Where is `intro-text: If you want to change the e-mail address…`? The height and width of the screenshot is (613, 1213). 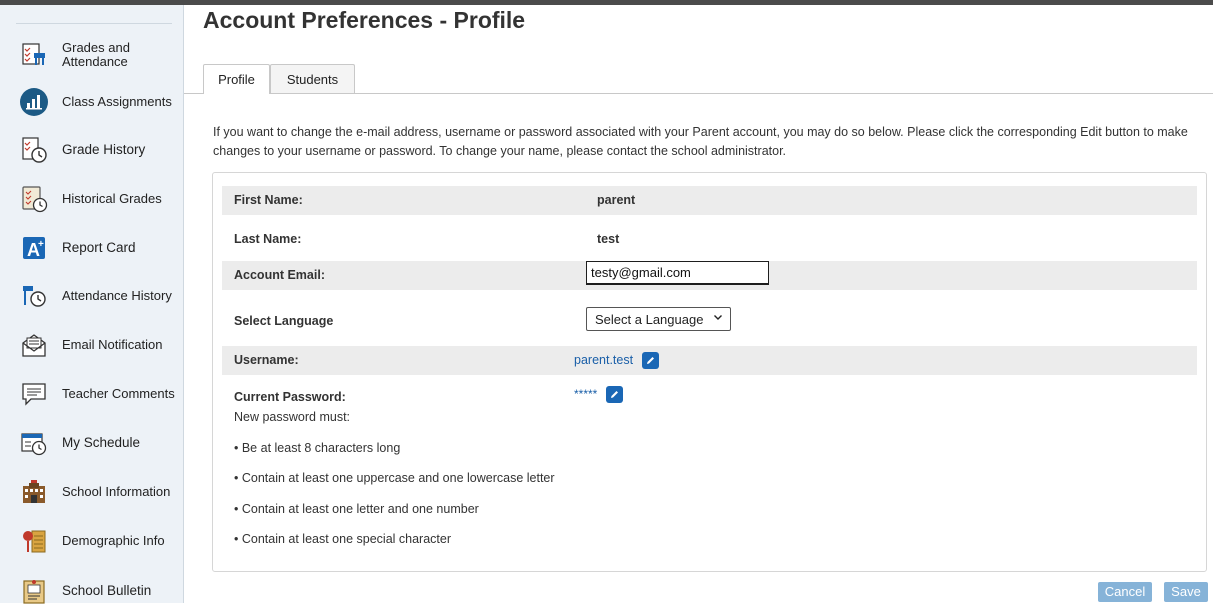
intro-text: If you want to change the e-mail address… is located at coordinates (700, 141).